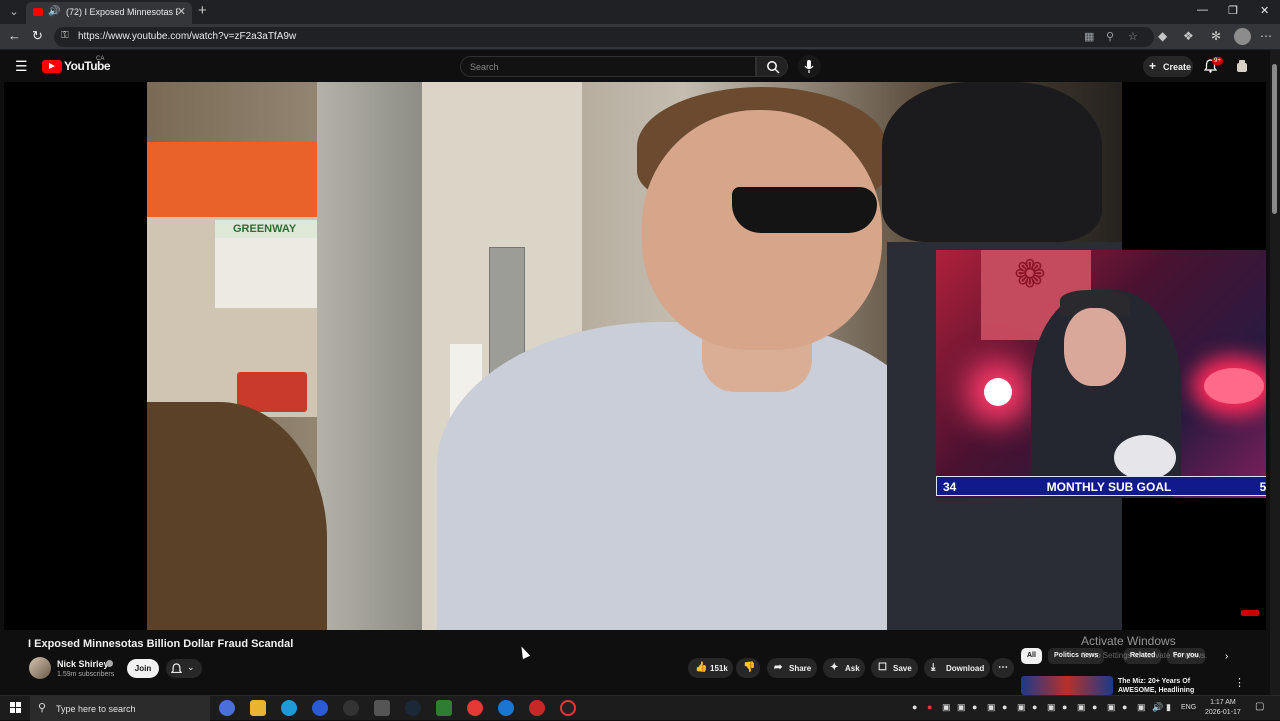  Describe the element at coordinates (21, 66) in the screenshot. I see `guide-menu-icon: ☰` at that location.